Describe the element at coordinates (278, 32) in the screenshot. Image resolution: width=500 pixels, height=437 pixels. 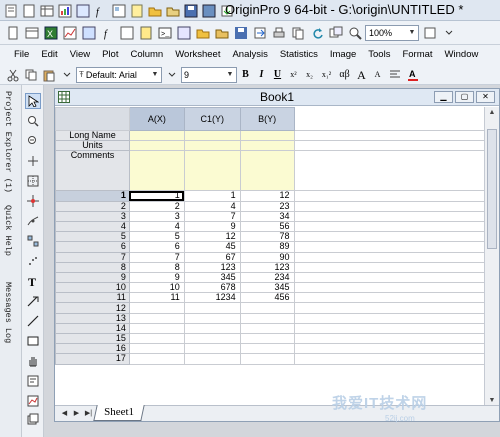
I see `print-icon` at that location.